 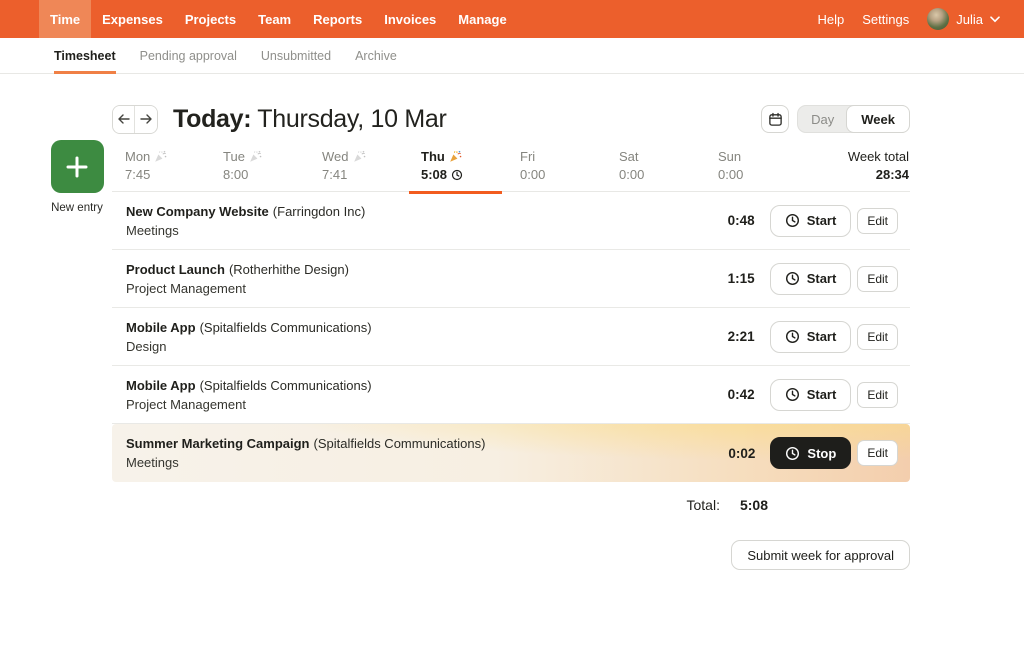 I want to click on row-time: 0:48, so click(x=741, y=220).